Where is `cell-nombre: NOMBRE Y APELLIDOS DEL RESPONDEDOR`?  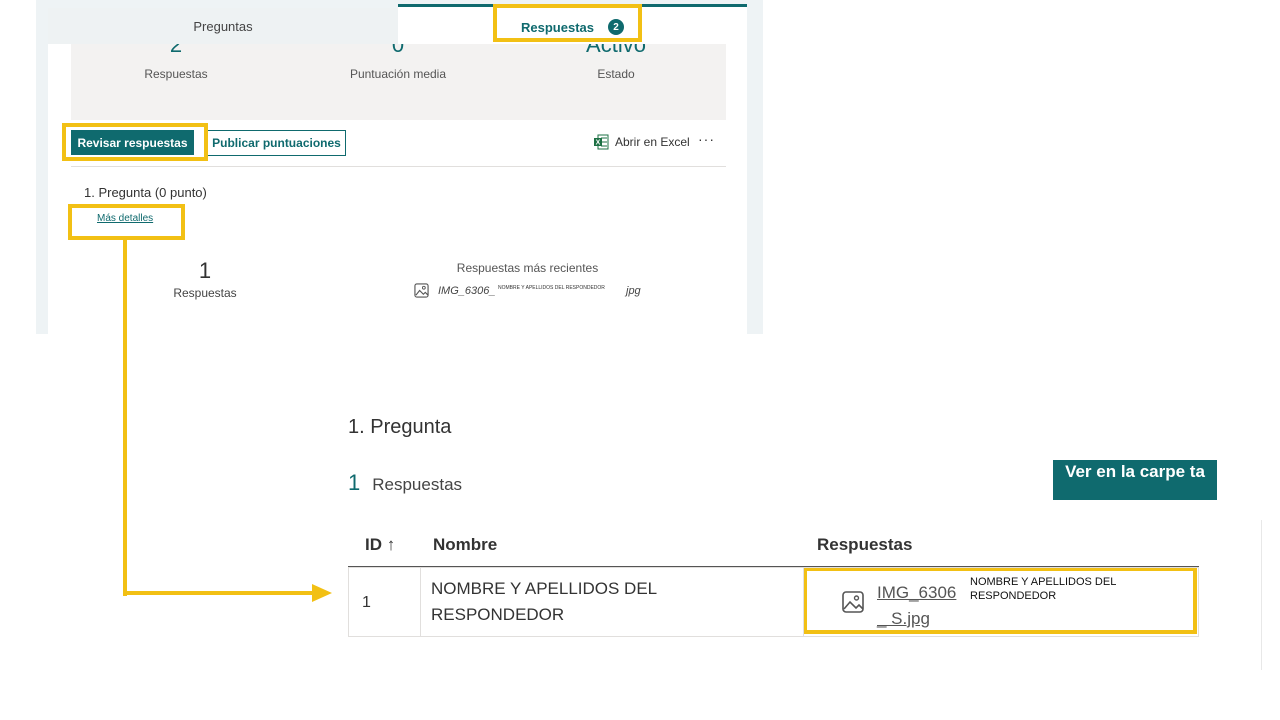 cell-nombre: NOMBRE Y APELLIDOS DEL RESPONDEDOR is located at coordinates (544, 601).